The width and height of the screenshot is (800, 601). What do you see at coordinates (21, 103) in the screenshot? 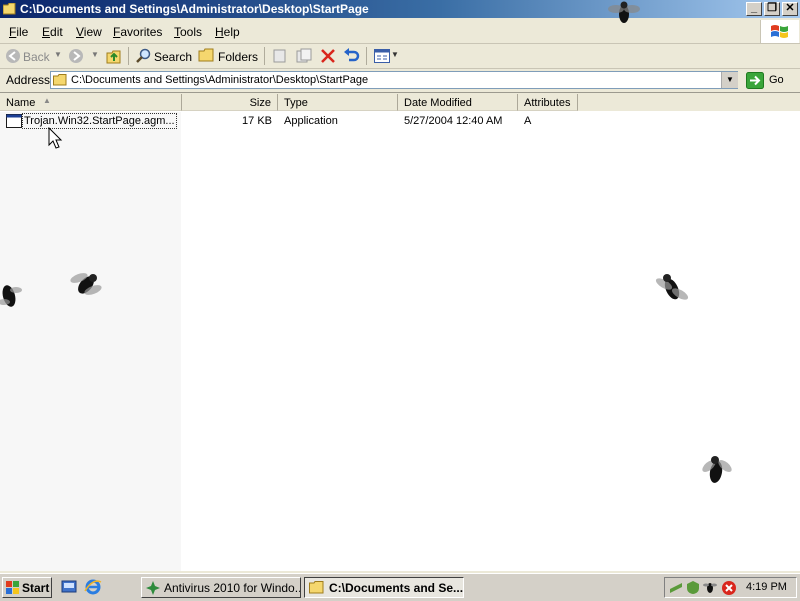
I see `column-header-name-label: Name` at bounding box center [21, 103].